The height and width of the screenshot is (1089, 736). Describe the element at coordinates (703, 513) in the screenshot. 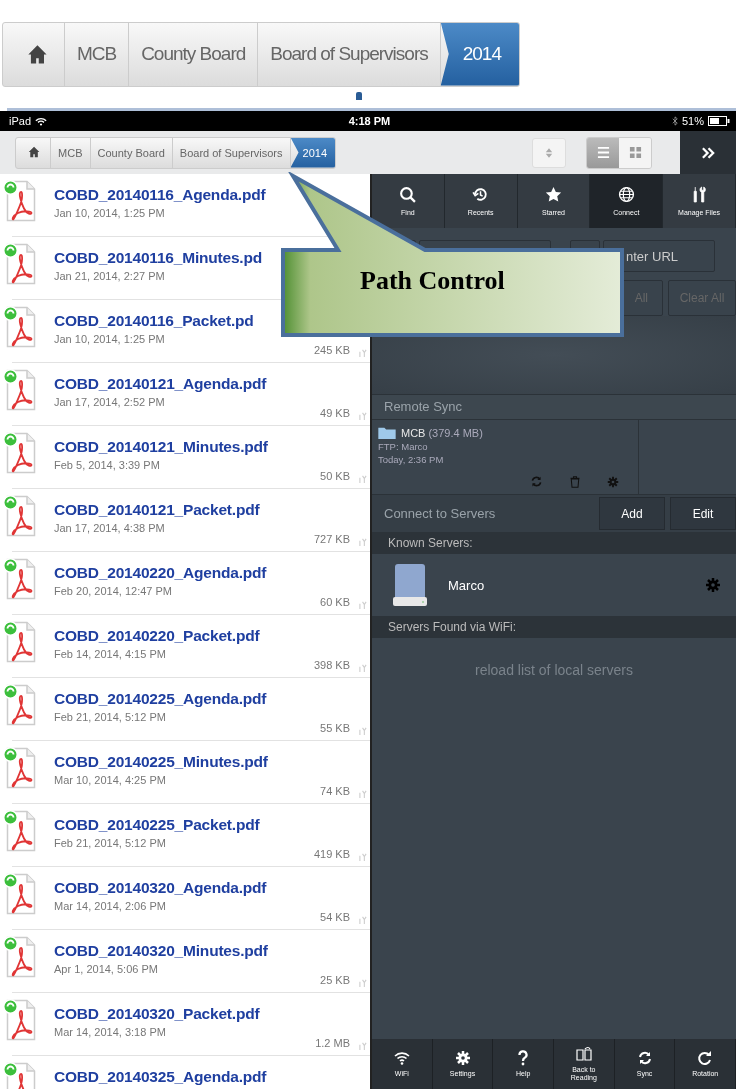

I see `server-button: Edit` at that location.